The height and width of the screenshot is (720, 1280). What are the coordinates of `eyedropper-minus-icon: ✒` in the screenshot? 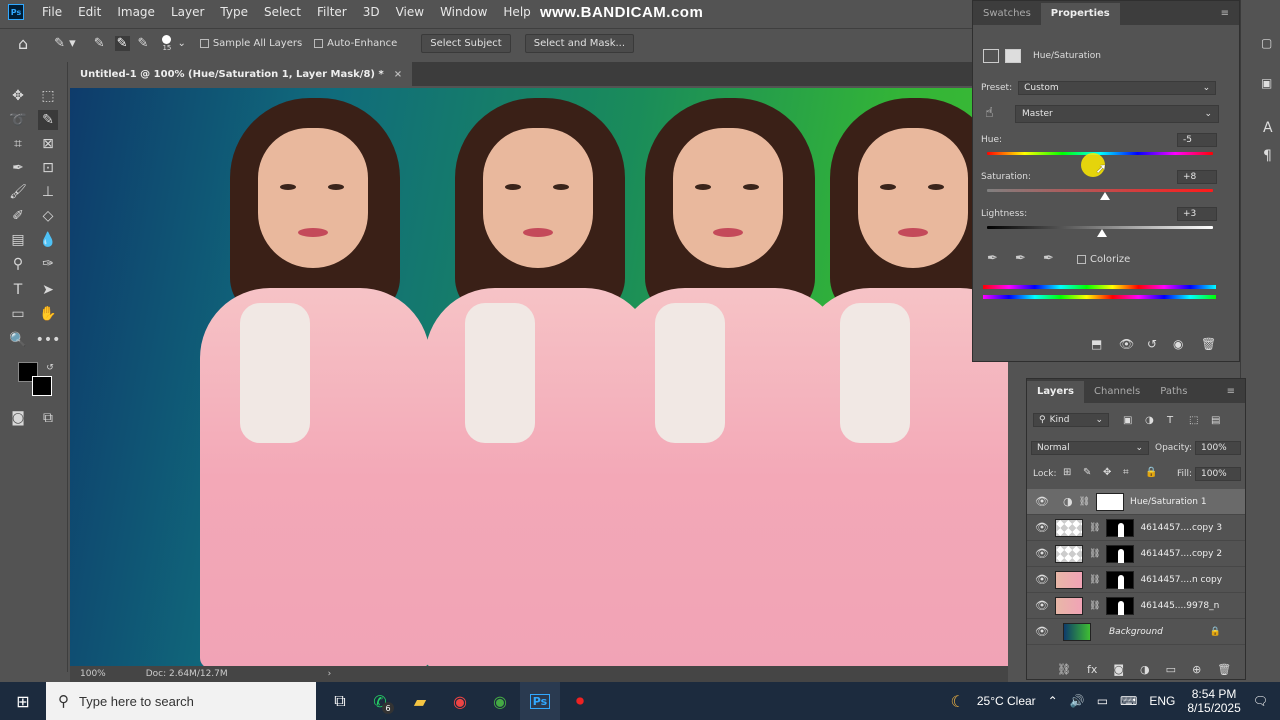 It's located at (1048, 258).